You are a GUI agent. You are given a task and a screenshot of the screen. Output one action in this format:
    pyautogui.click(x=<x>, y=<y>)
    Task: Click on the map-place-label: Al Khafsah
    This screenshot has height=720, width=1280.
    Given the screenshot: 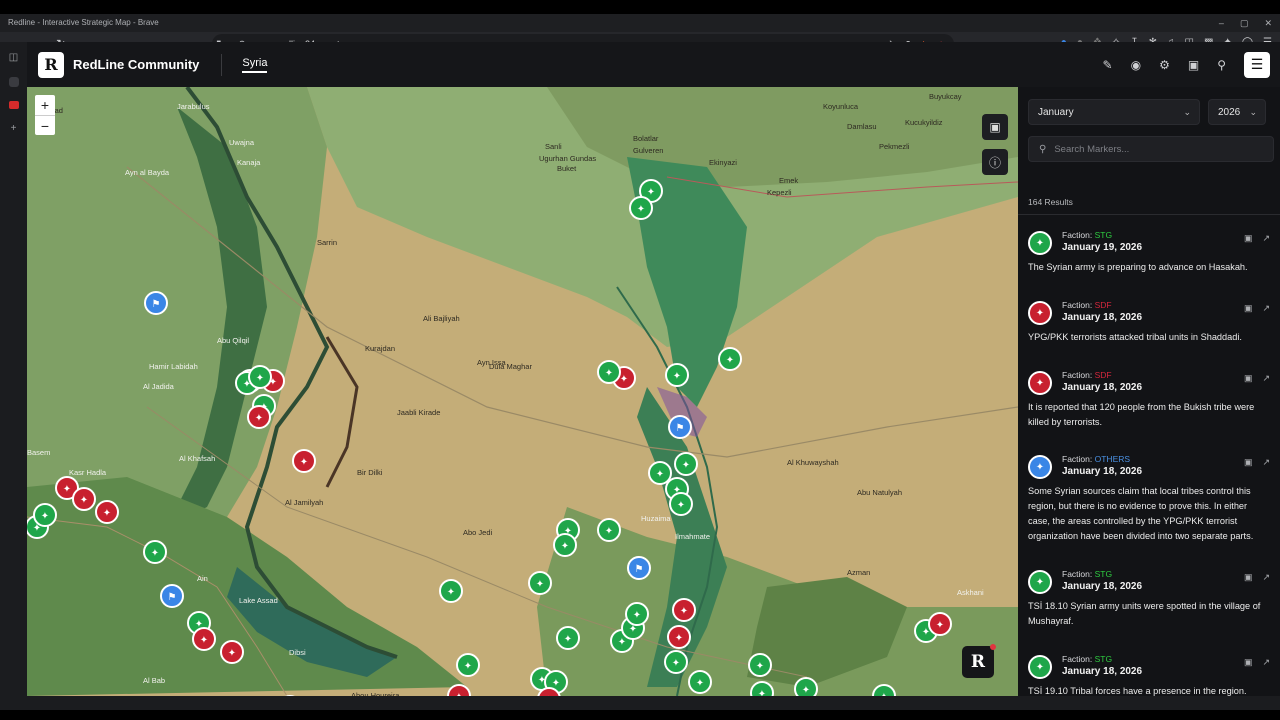 What is the action you would take?
    pyautogui.click(x=197, y=458)
    